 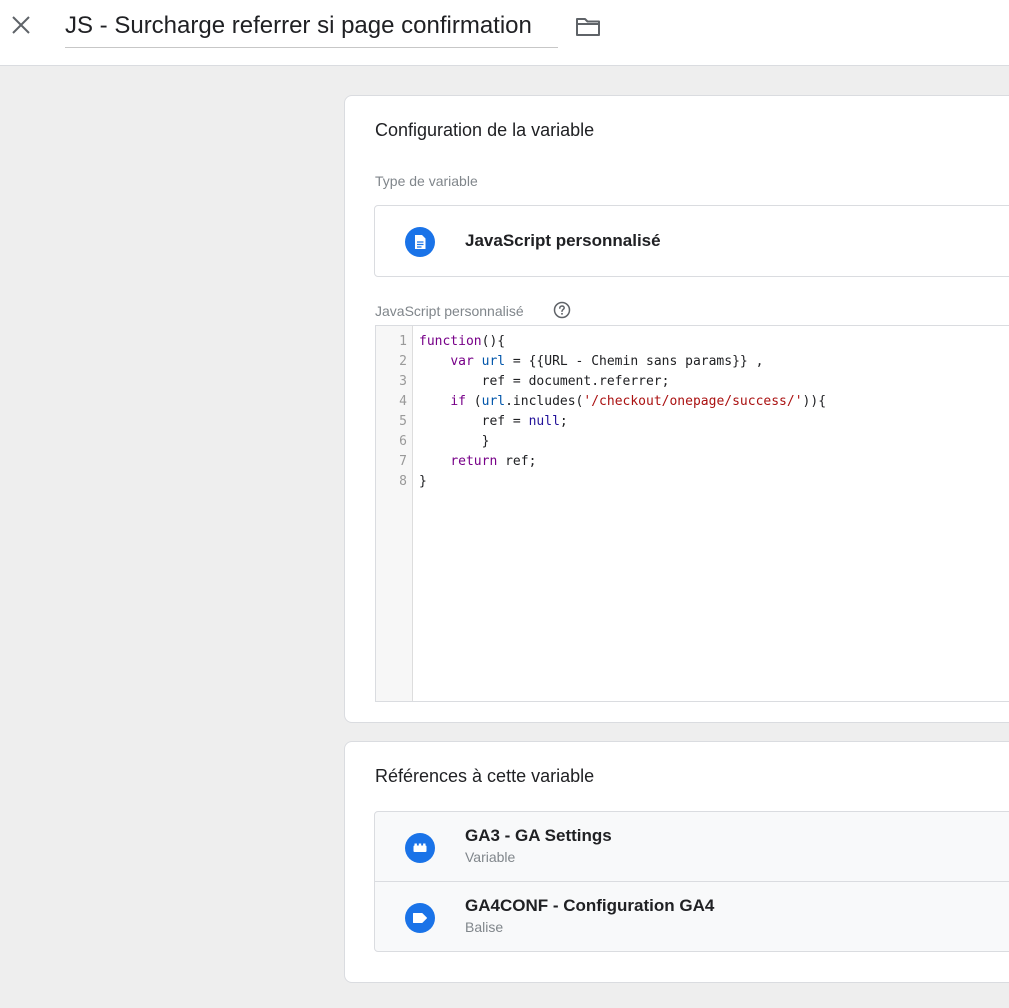 I want to click on close-icon, so click(x=21, y=25).